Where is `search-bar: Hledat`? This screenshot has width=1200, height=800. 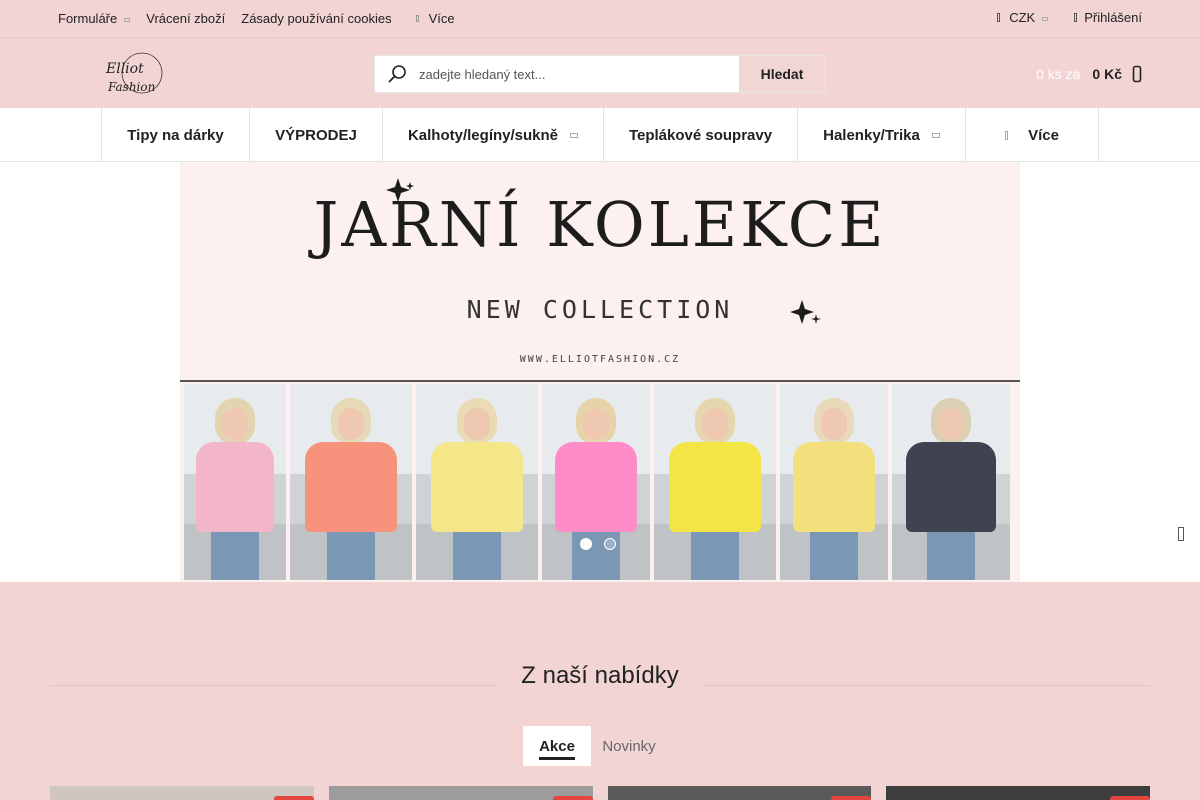
search-bar: Hledat is located at coordinates (600, 74).